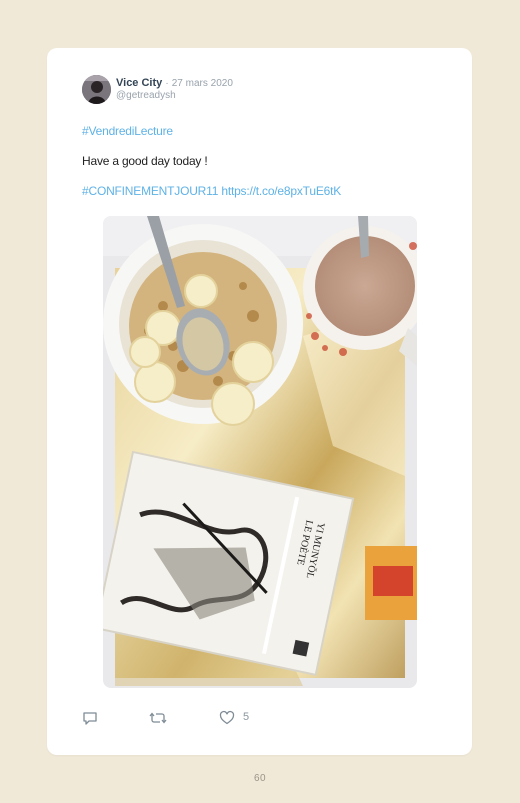  Describe the element at coordinates (260, 778) in the screenshot. I see `page-number: 60` at that location.